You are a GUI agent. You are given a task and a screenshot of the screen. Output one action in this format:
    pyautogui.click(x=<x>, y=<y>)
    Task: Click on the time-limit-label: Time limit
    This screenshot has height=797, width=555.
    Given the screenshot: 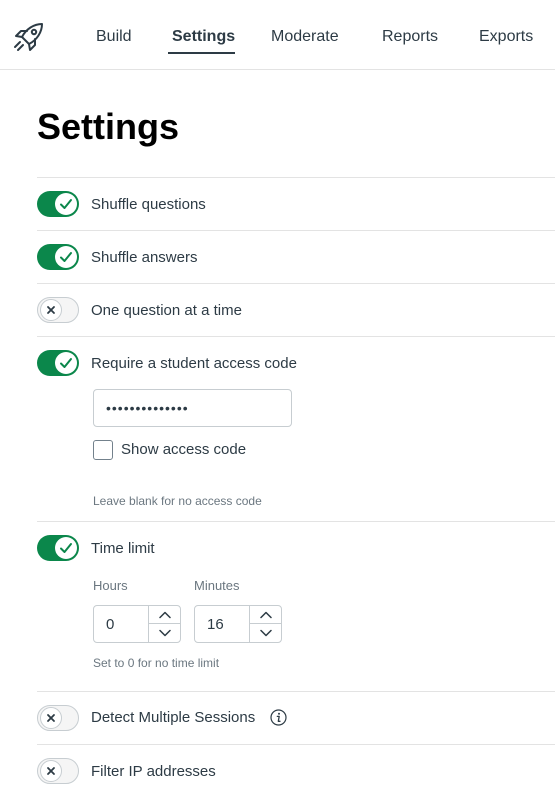 What is the action you would take?
    pyautogui.click(x=123, y=548)
    